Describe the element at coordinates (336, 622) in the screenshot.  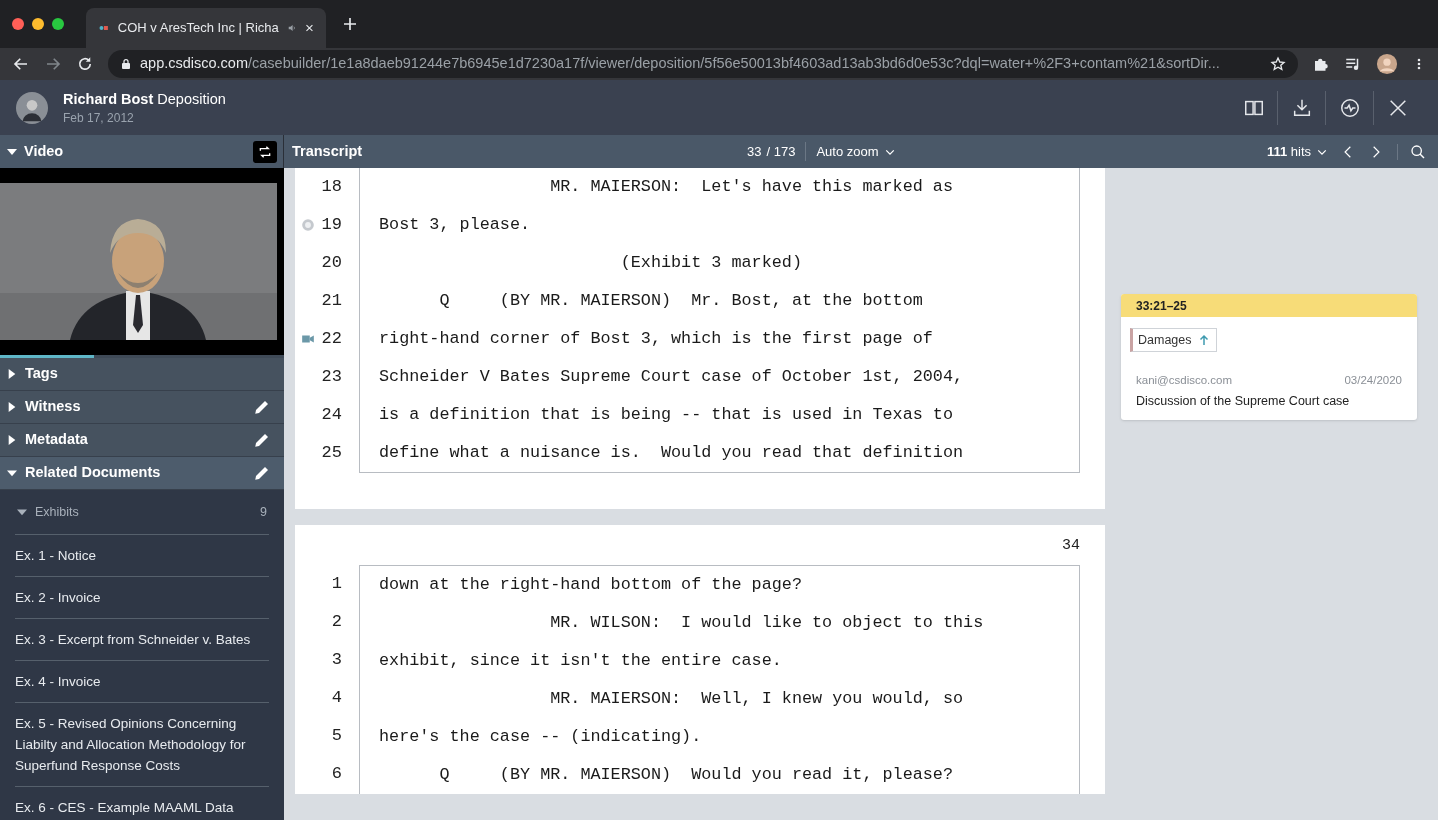
I see `line-number: 2` at that location.